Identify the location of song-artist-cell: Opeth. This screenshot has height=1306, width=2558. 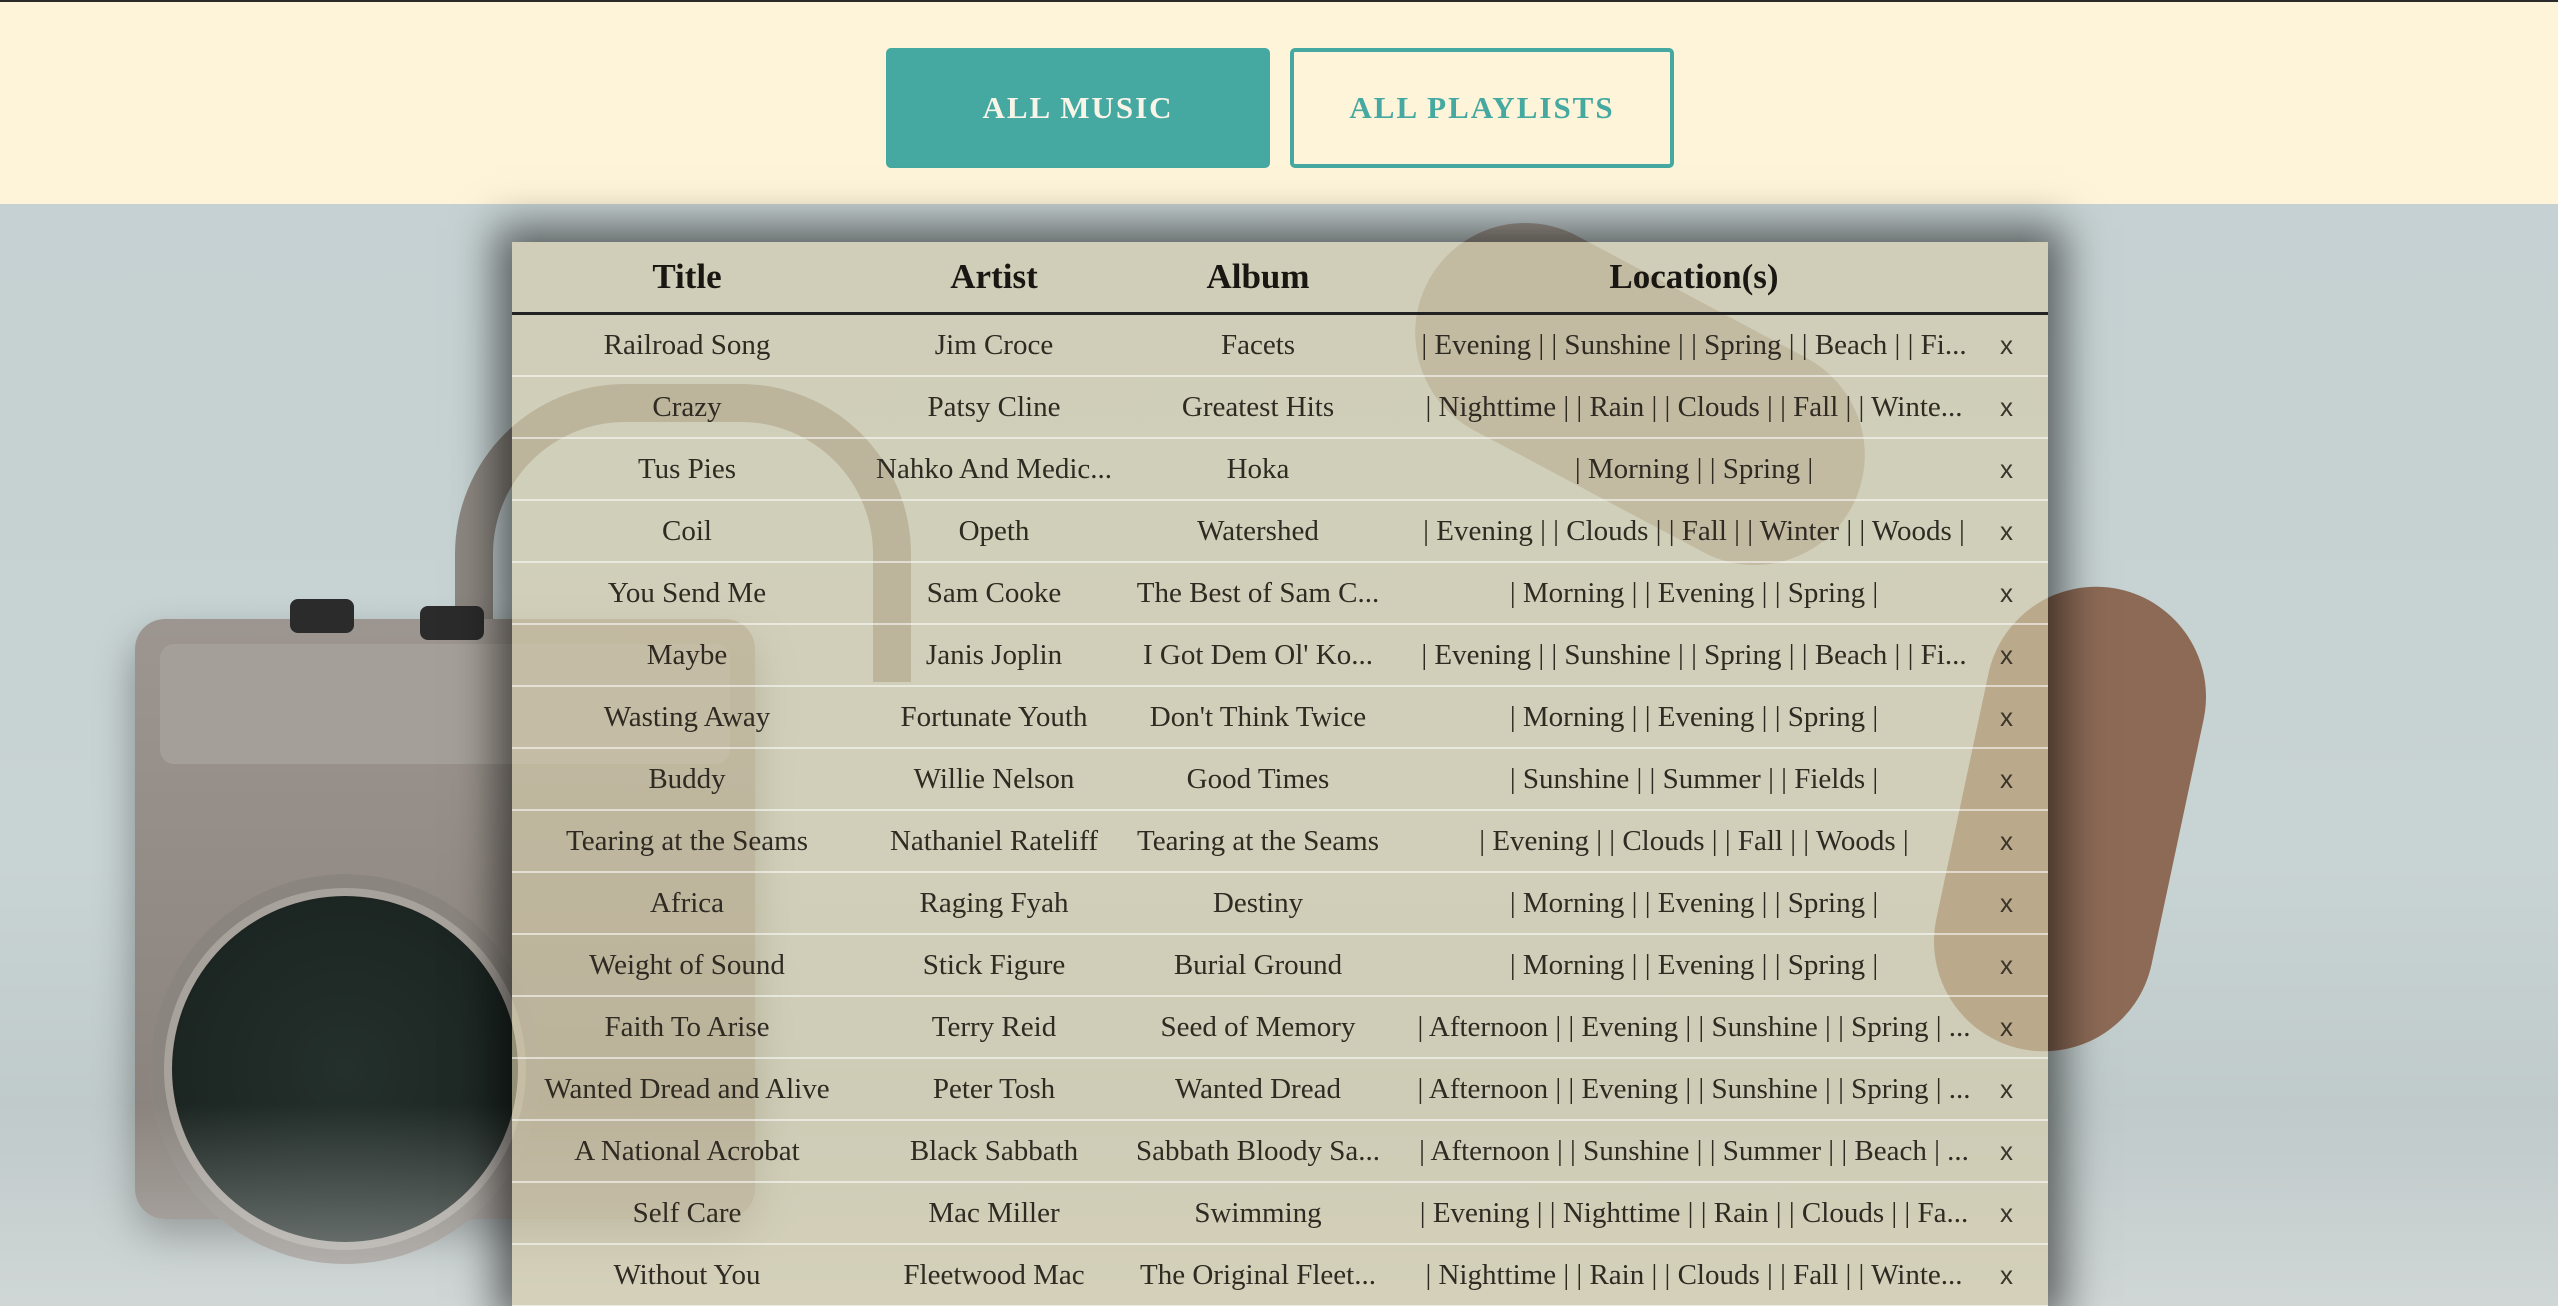
(994, 531).